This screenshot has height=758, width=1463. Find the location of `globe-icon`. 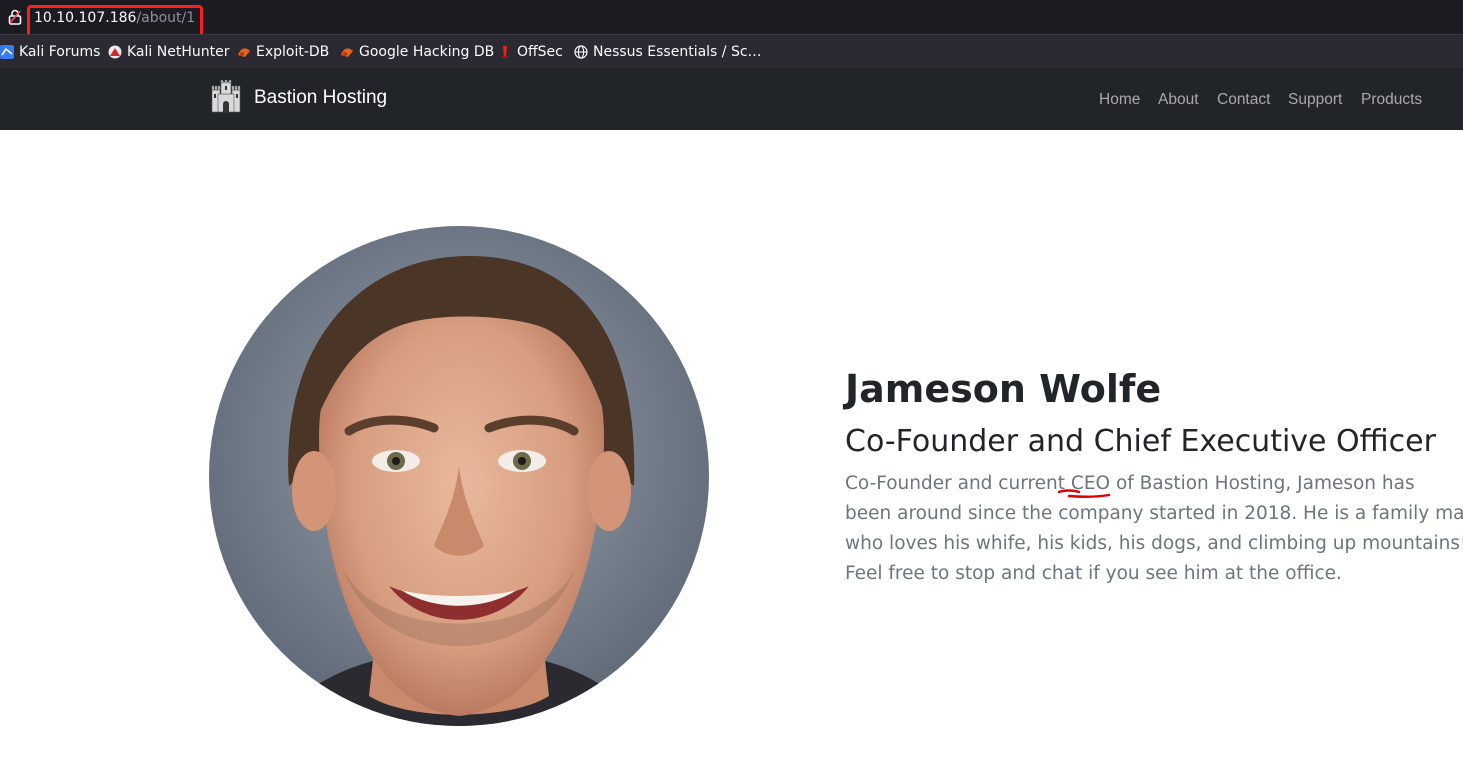

globe-icon is located at coordinates (581, 52).